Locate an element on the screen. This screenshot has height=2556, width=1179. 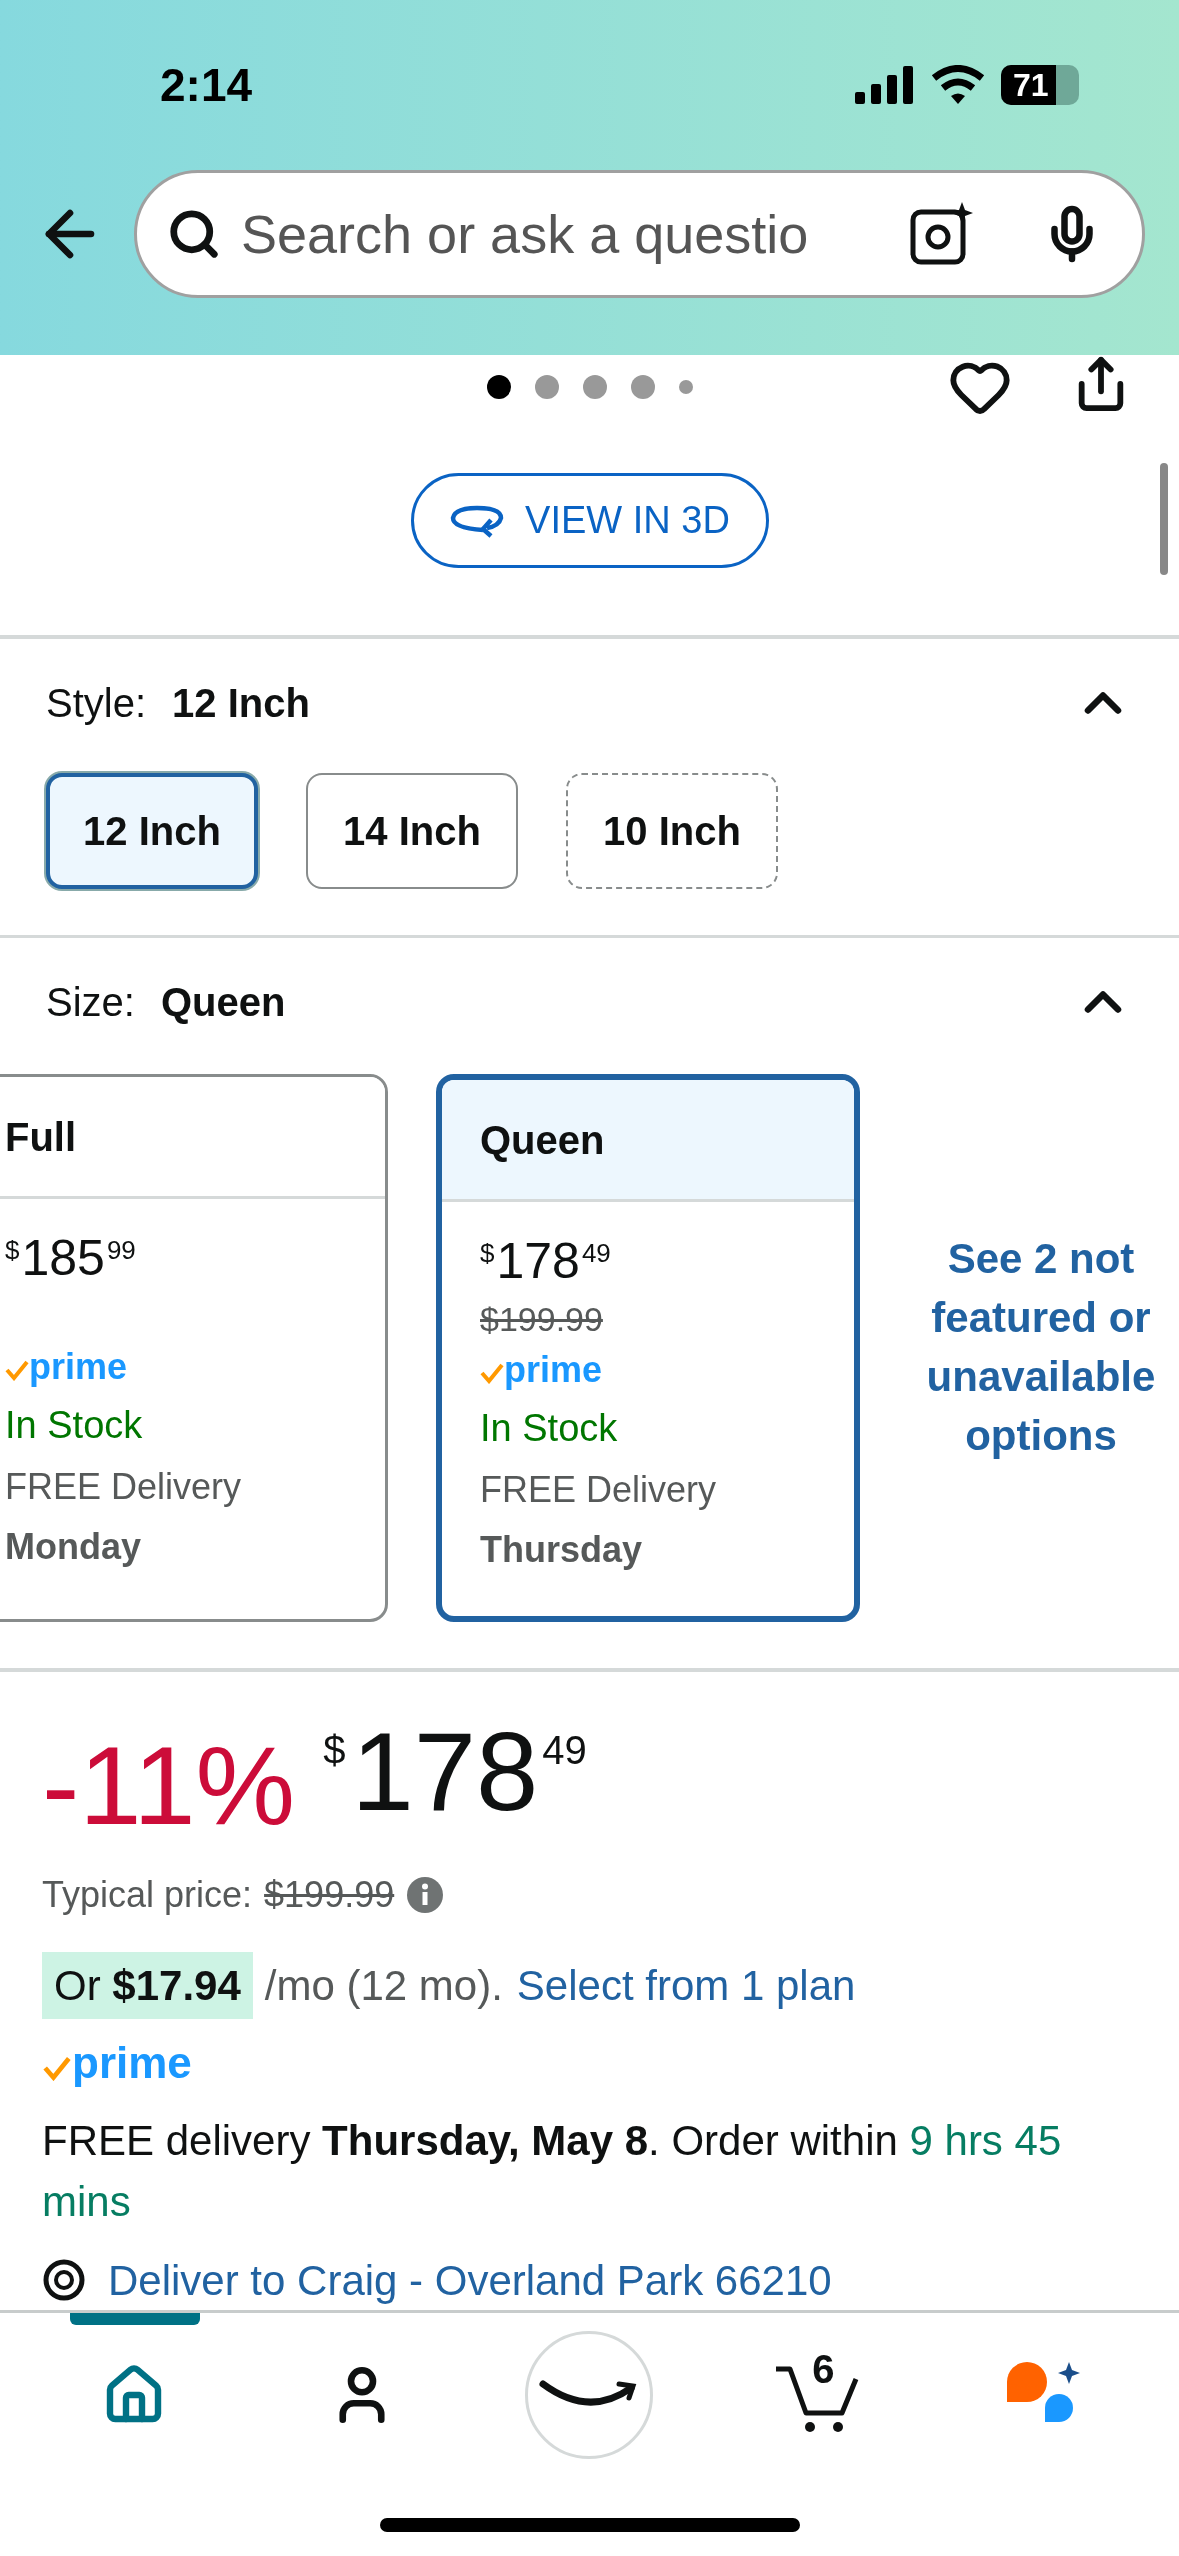
delivery-message: FREE delivery Thursday, May 8. Order within 9 hrs 45 mins is located at coordinates (552, 2171).